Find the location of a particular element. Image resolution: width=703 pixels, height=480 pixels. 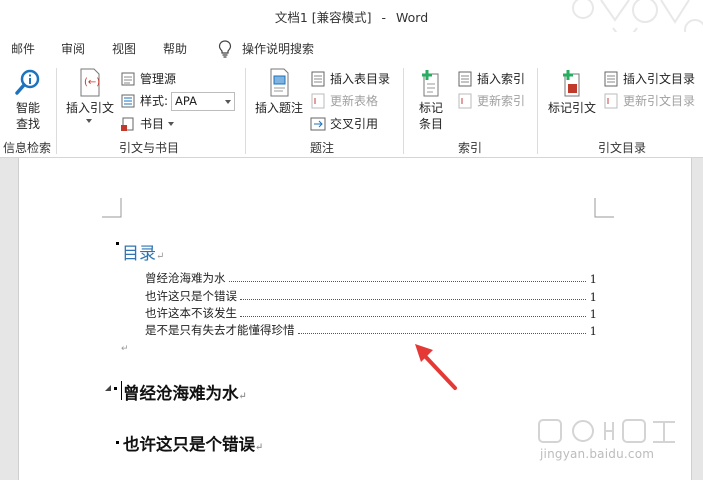

chevron-down-icon is located at coordinates (89, 121).